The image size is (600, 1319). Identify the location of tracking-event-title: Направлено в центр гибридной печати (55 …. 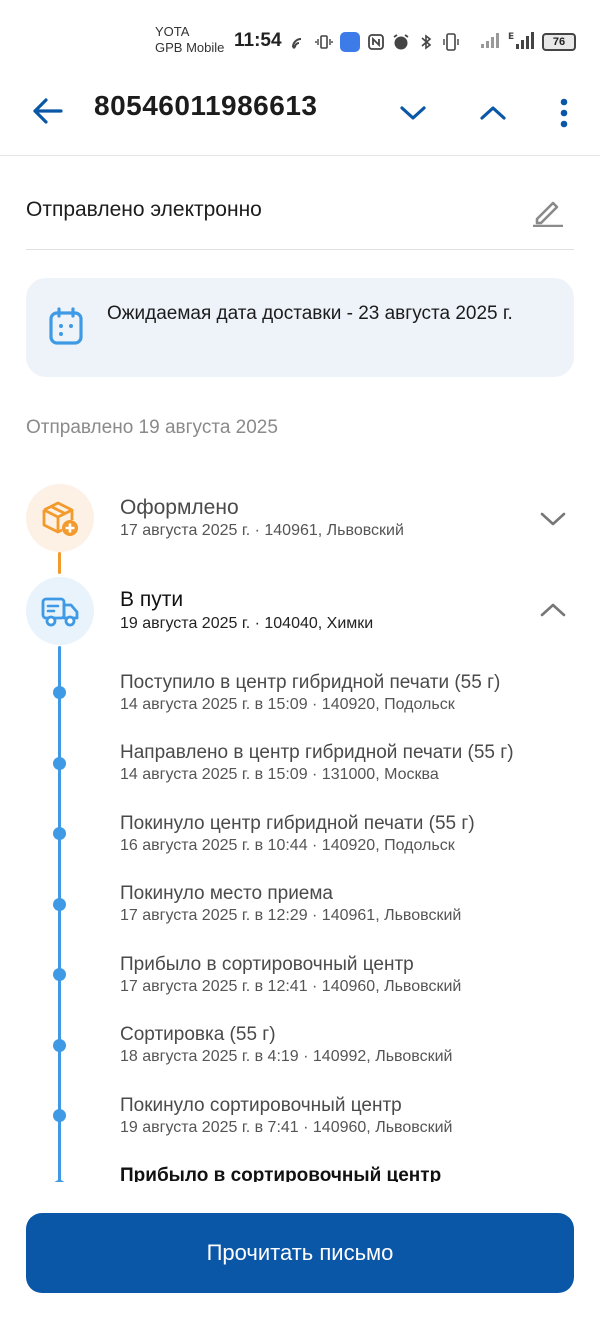
(317, 752).